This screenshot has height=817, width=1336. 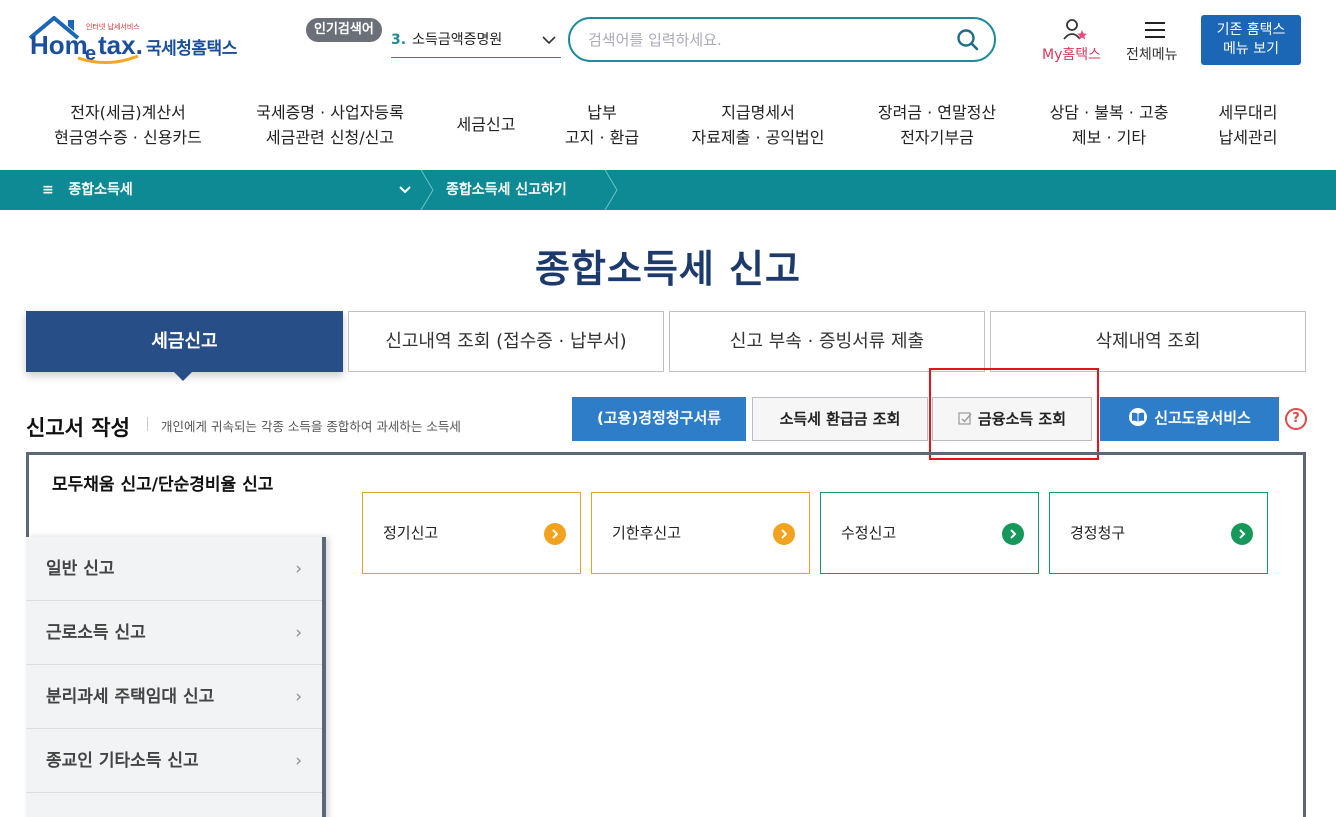 I want to click on breadcrumb-category: 종합소득세, so click(x=100, y=190).